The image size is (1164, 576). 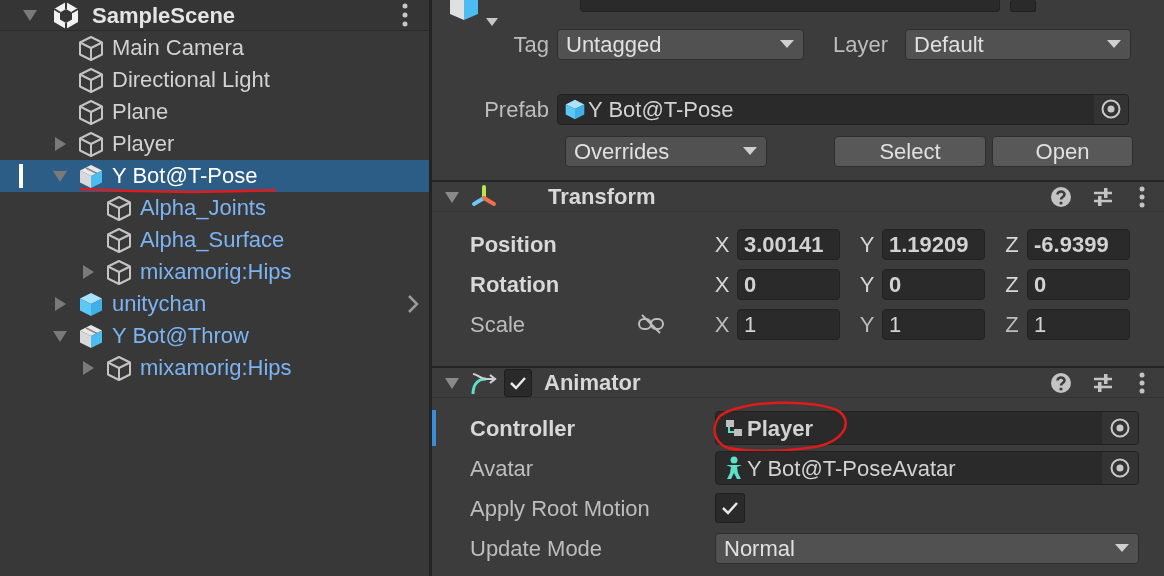 What do you see at coordinates (513, 244) in the screenshot?
I see `field-label: Position` at bounding box center [513, 244].